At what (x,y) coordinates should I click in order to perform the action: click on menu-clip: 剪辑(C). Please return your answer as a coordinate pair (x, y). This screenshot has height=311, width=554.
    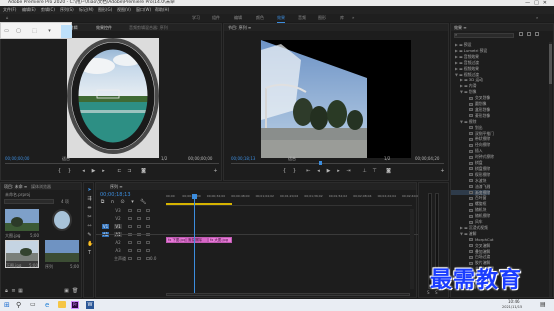
    Looking at the image, I should click on (48, 10).